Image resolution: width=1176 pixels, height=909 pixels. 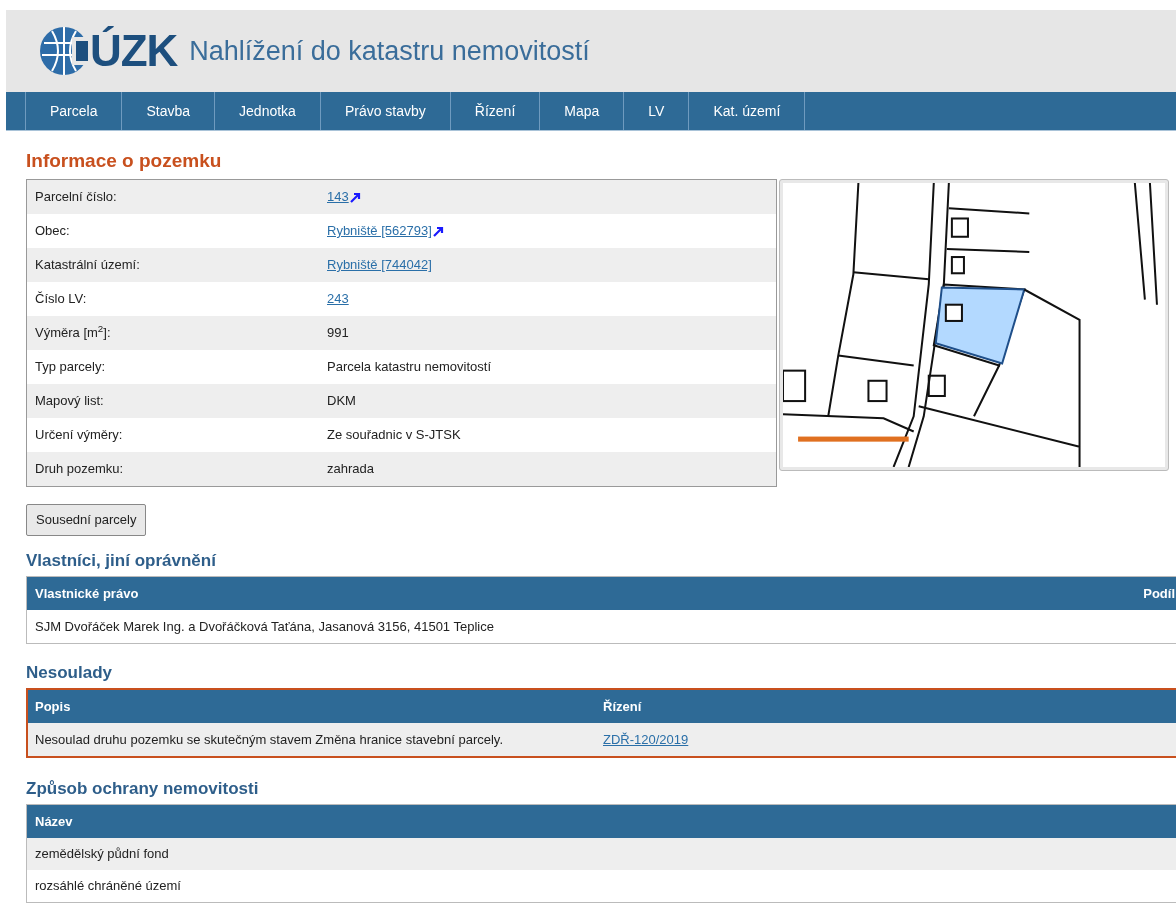 What do you see at coordinates (102, 854) in the screenshot?
I see `table-cell-text: zemědělský půdní fond` at bounding box center [102, 854].